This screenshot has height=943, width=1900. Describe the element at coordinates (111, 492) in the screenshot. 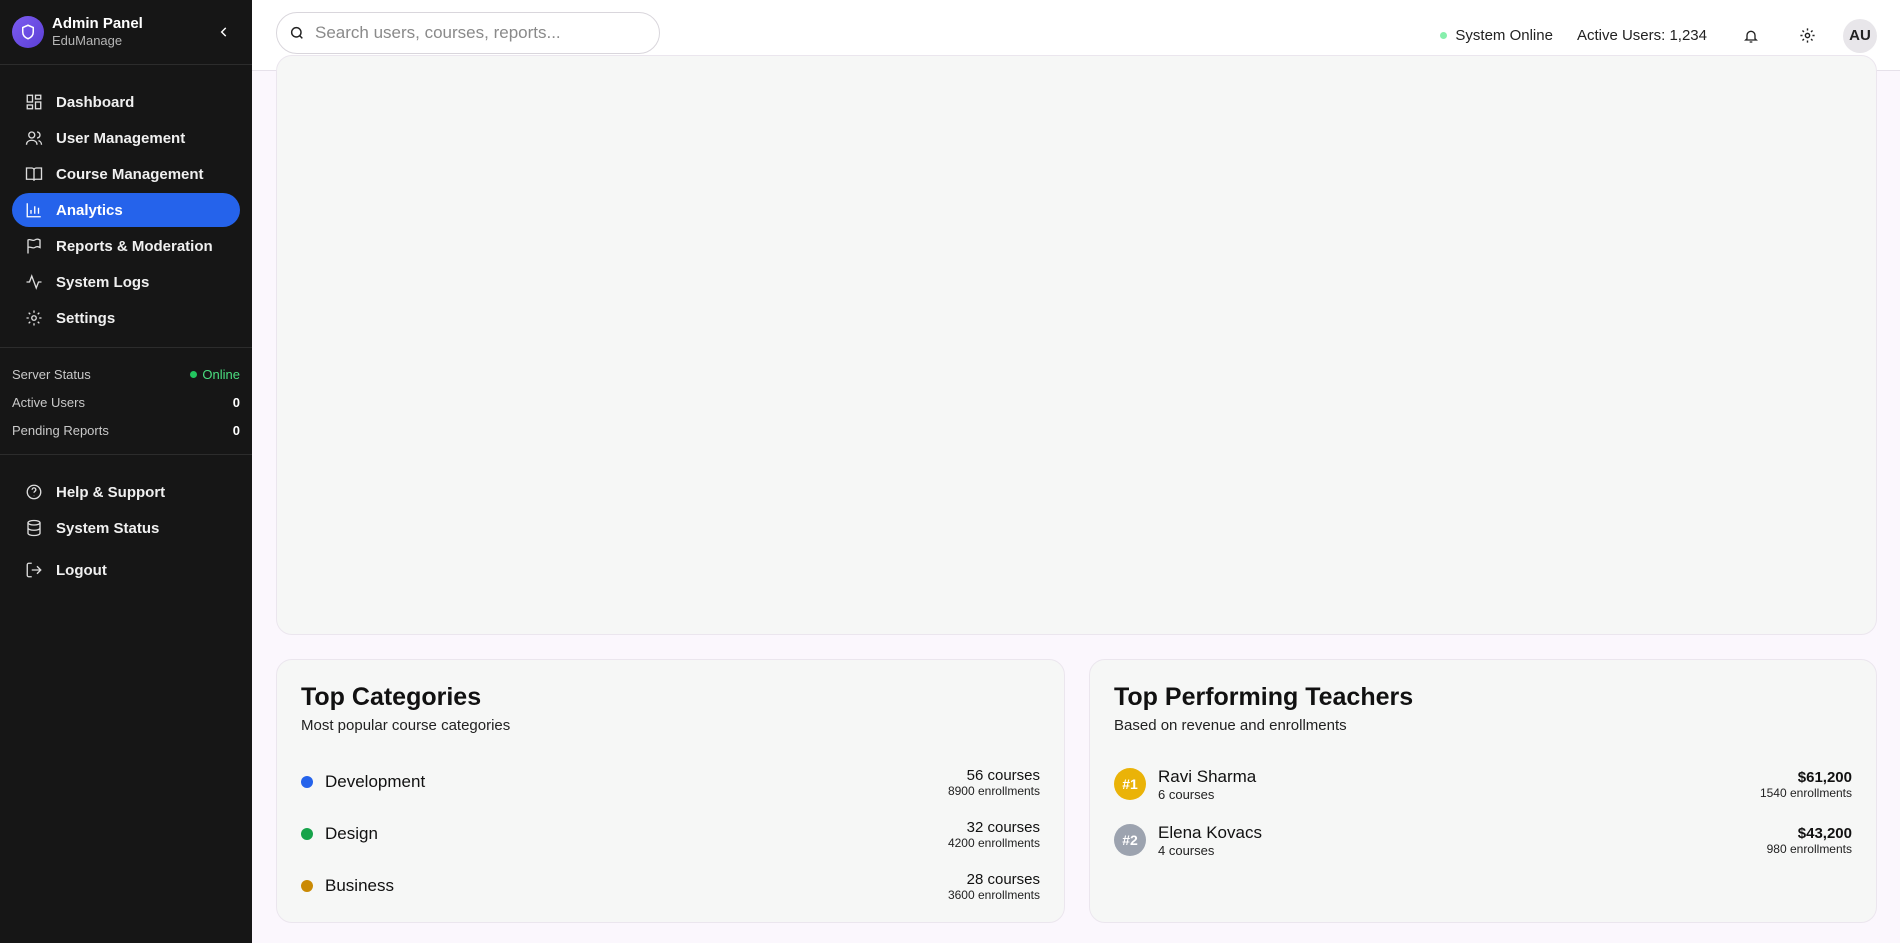

I see `sidebar-item-label: Help & Support` at that location.